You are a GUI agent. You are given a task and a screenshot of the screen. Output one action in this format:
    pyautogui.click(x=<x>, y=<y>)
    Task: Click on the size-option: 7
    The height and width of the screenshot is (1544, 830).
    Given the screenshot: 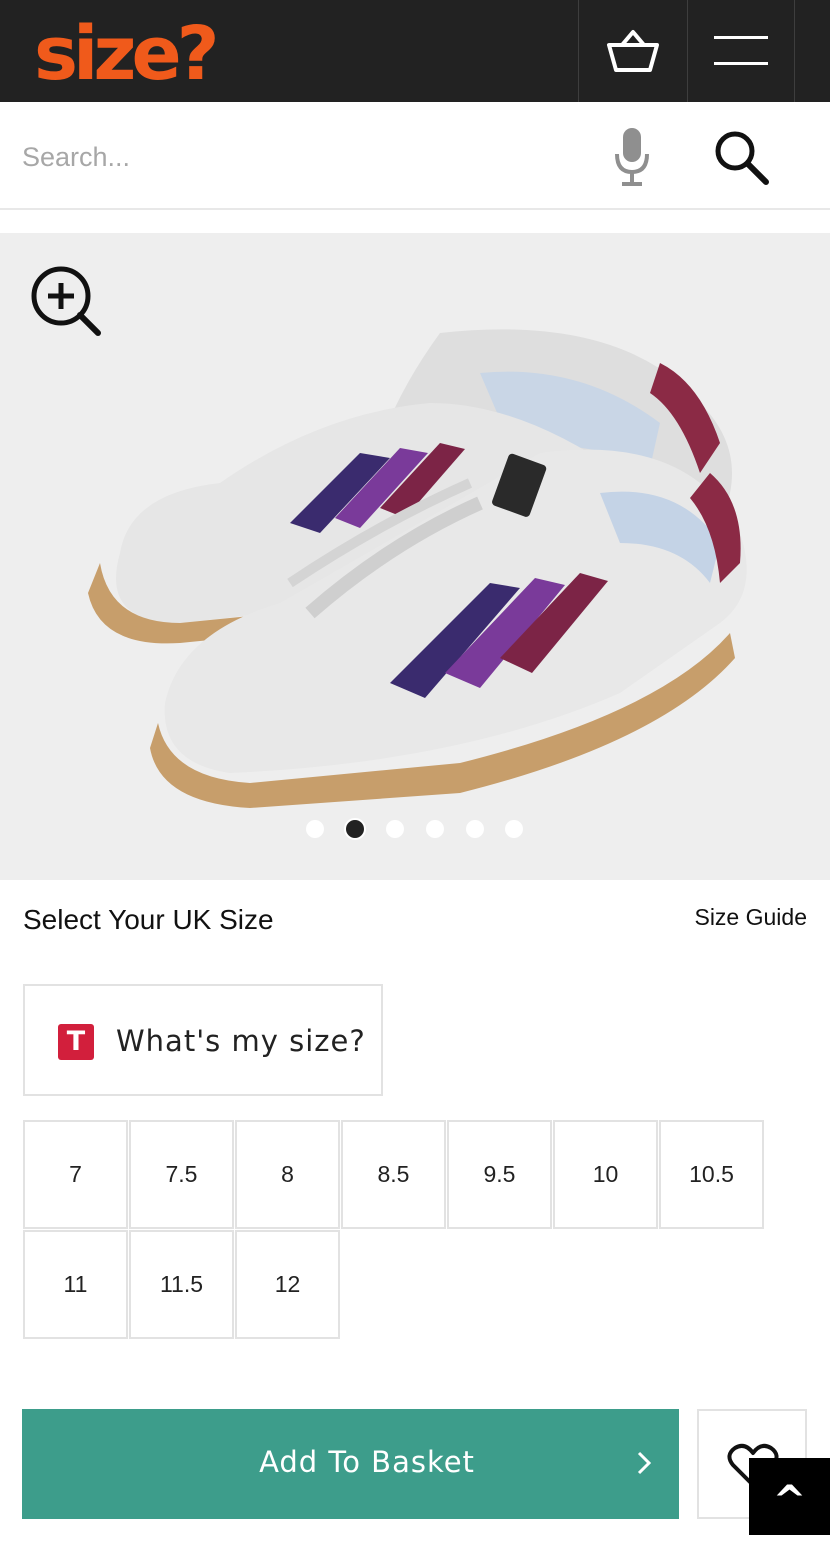 What is the action you would take?
    pyautogui.click(x=75, y=1174)
    